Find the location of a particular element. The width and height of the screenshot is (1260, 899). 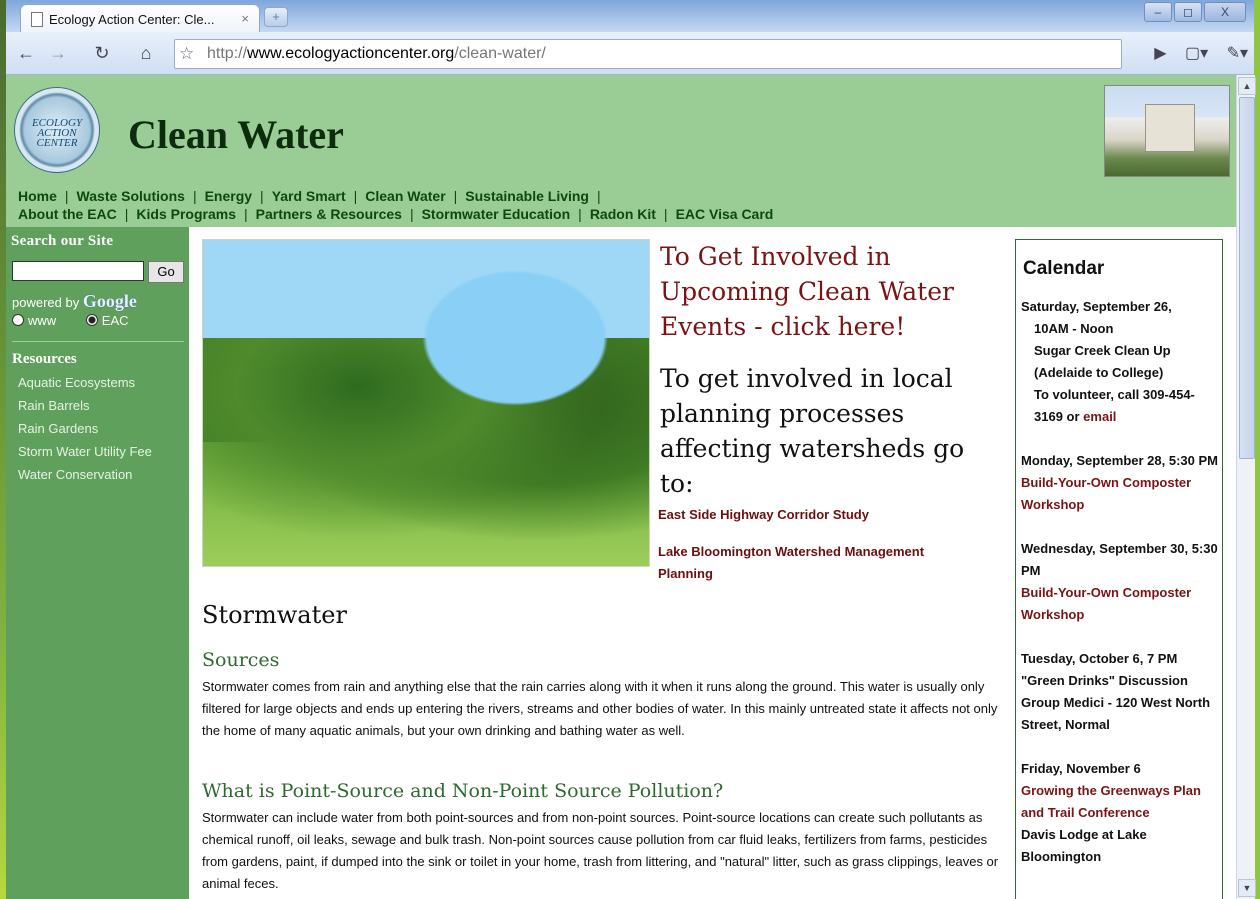

building-photo is located at coordinates (1167, 131).